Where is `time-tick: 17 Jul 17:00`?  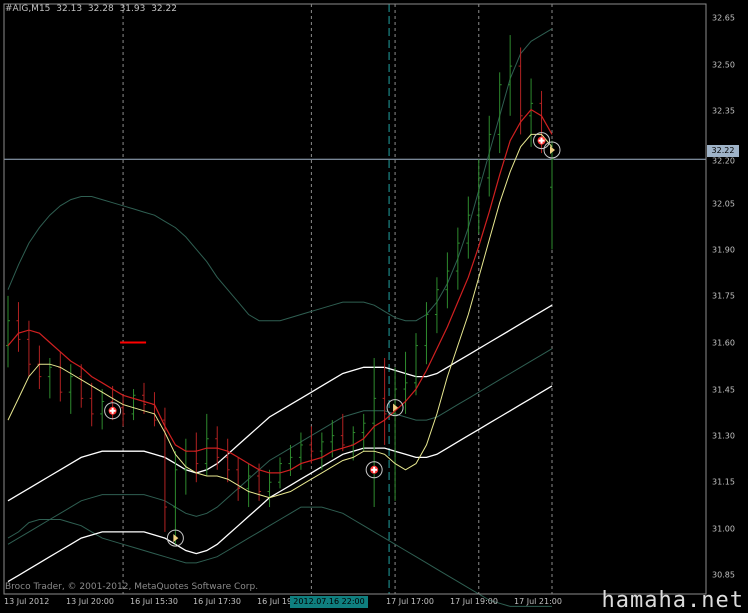
time-tick: 17 Jul 17:00 is located at coordinates (410, 601).